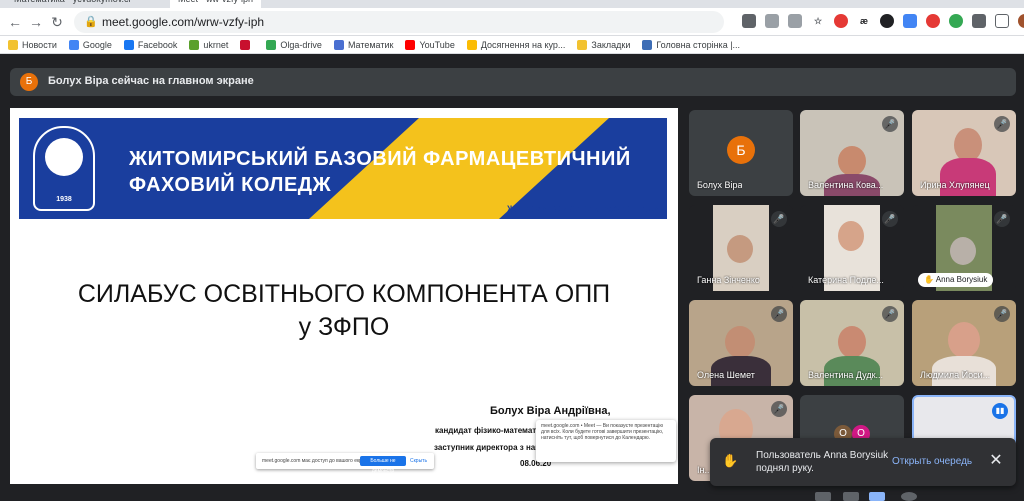 This screenshot has width=1024, height=501. I want to click on puzzle-icon, so click(979, 21).